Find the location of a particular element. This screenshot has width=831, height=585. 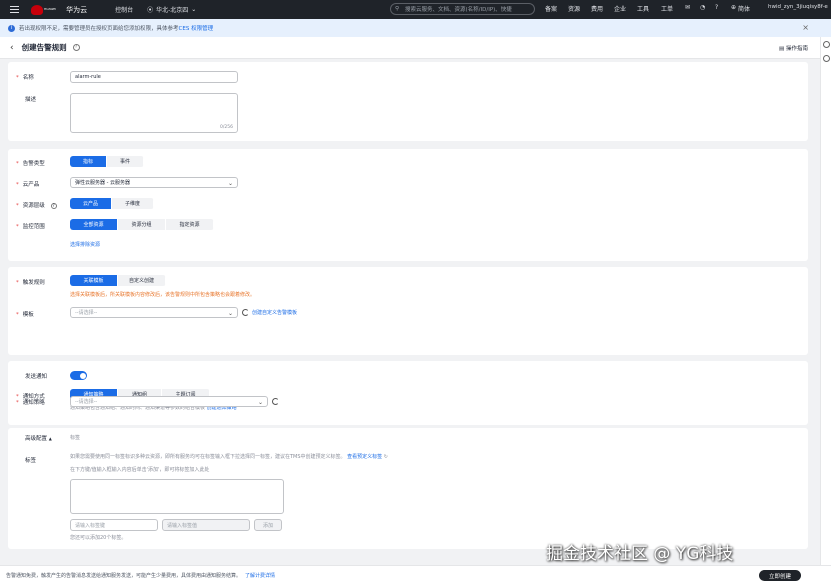

template-placeholder: --请选择-- is located at coordinates (86, 313).